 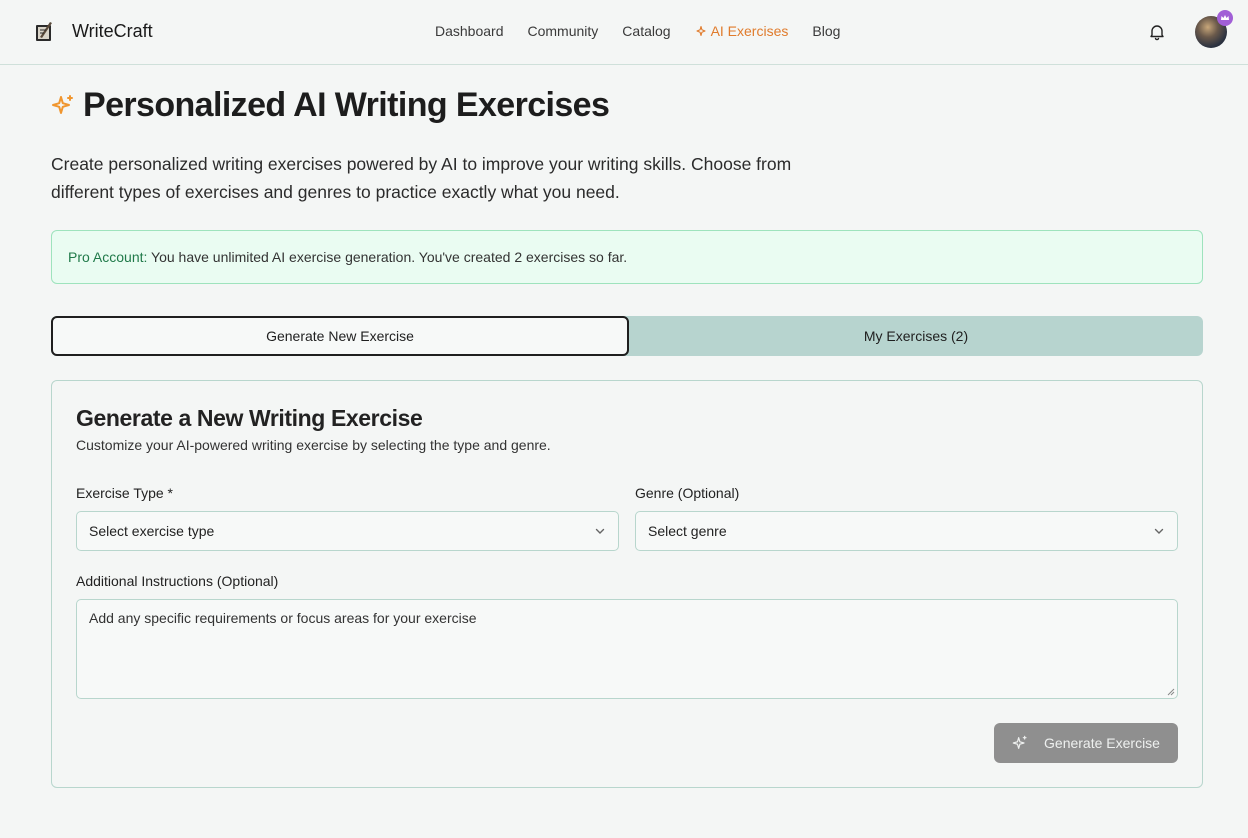 What do you see at coordinates (1157, 32) in the screenshot?
I see `bell-icon` at bounding box center [1157, 32].